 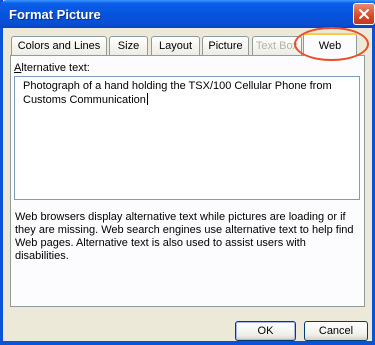 I want to click on cancel-button: Cancel, so click(x=336, y=331).